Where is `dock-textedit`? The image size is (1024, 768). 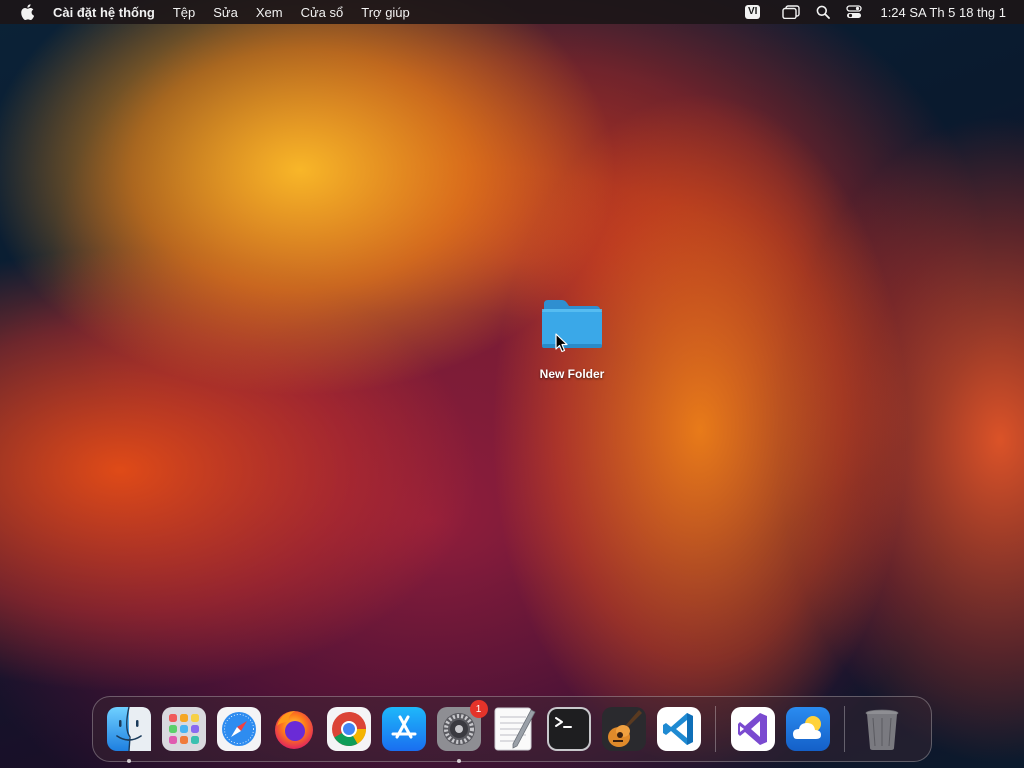
dock-textedit is located at coordinates (514, 729).